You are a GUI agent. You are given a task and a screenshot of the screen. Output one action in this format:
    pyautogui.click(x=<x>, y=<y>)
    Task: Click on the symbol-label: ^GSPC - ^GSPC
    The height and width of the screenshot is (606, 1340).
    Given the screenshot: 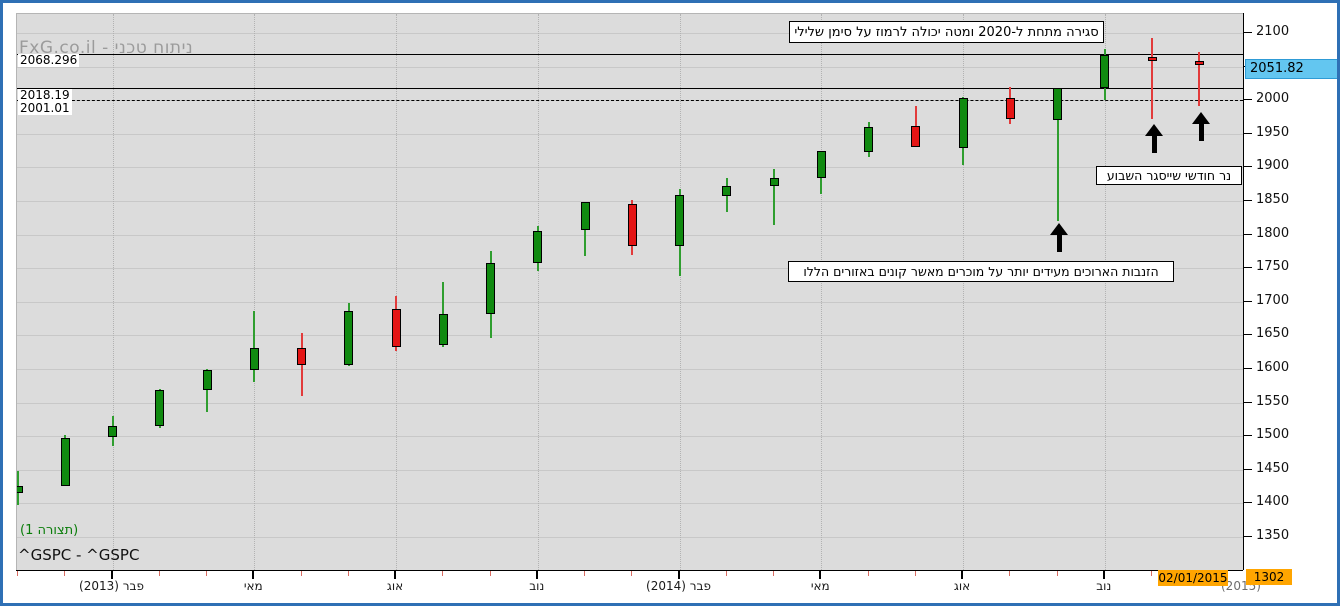 What is the action you would take?
    pyautogui.click(x=79, y=555)
    